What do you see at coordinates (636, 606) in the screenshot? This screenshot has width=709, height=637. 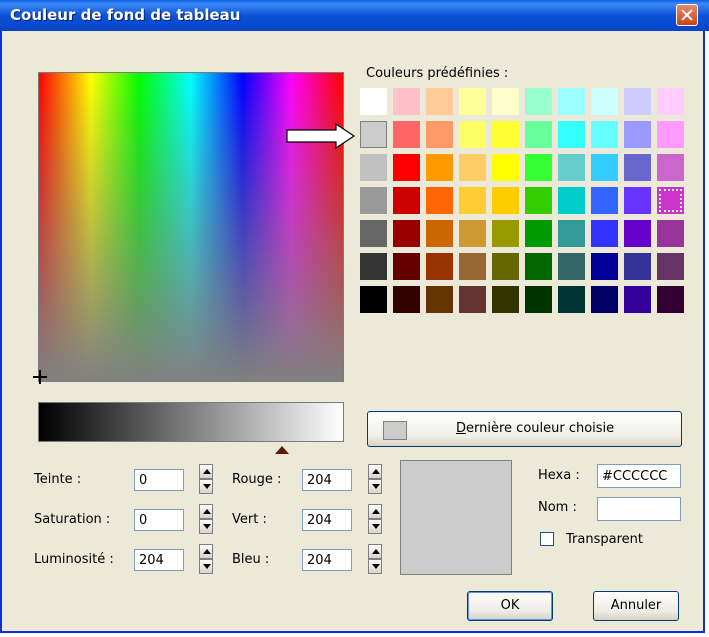 I see `cancel-button: Annuler` at bounding box center [636, 606].